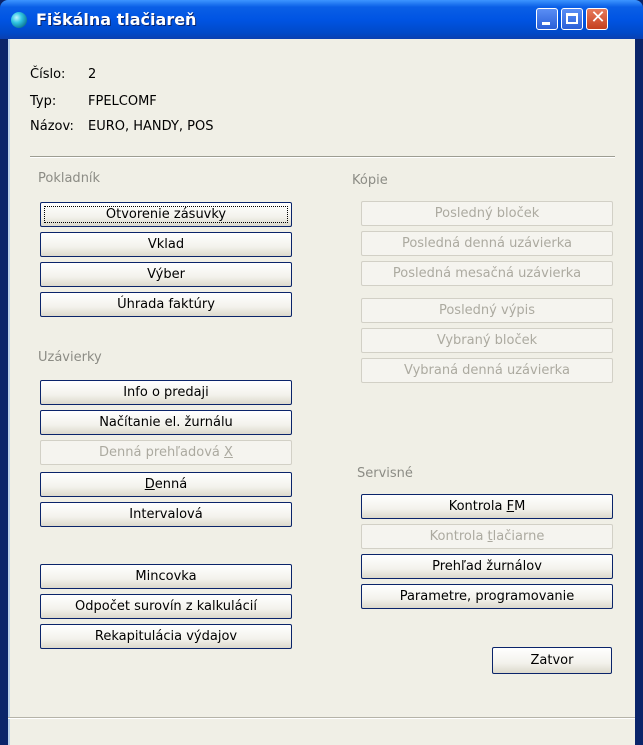 The width and height of the screenshot is (643, 745). Describe the element at coordinates (166, 606) in the screenshot. I see `odpocet-surovin-button: Odpočet surovín z kalkulácií` at that location.